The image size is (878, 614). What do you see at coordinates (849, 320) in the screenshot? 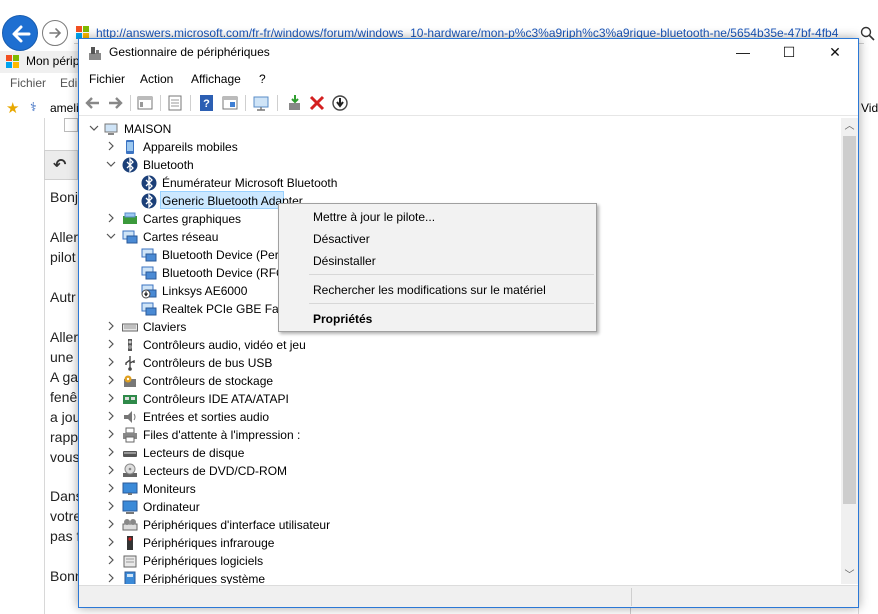
I see `scrollbar-thumb` at bounding box center [849, 320].